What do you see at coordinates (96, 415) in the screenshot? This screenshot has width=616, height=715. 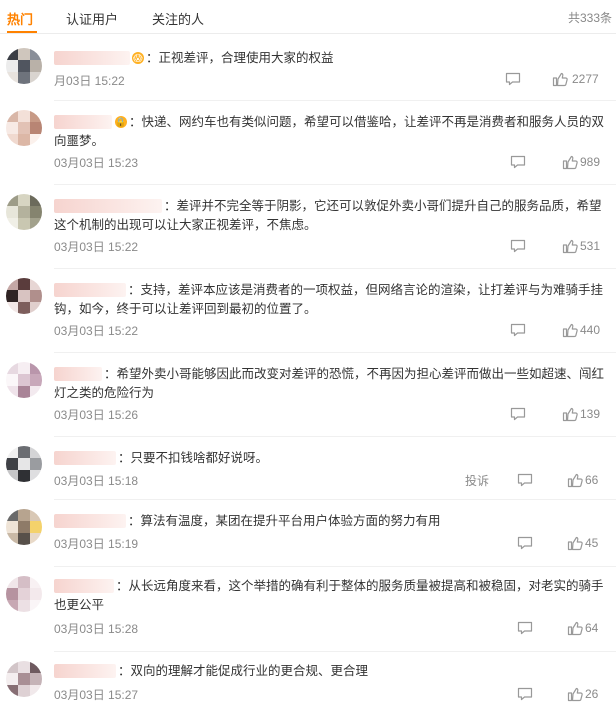 I see `comment-time: 03月03日 15:26` at bounding box center [96, 415].